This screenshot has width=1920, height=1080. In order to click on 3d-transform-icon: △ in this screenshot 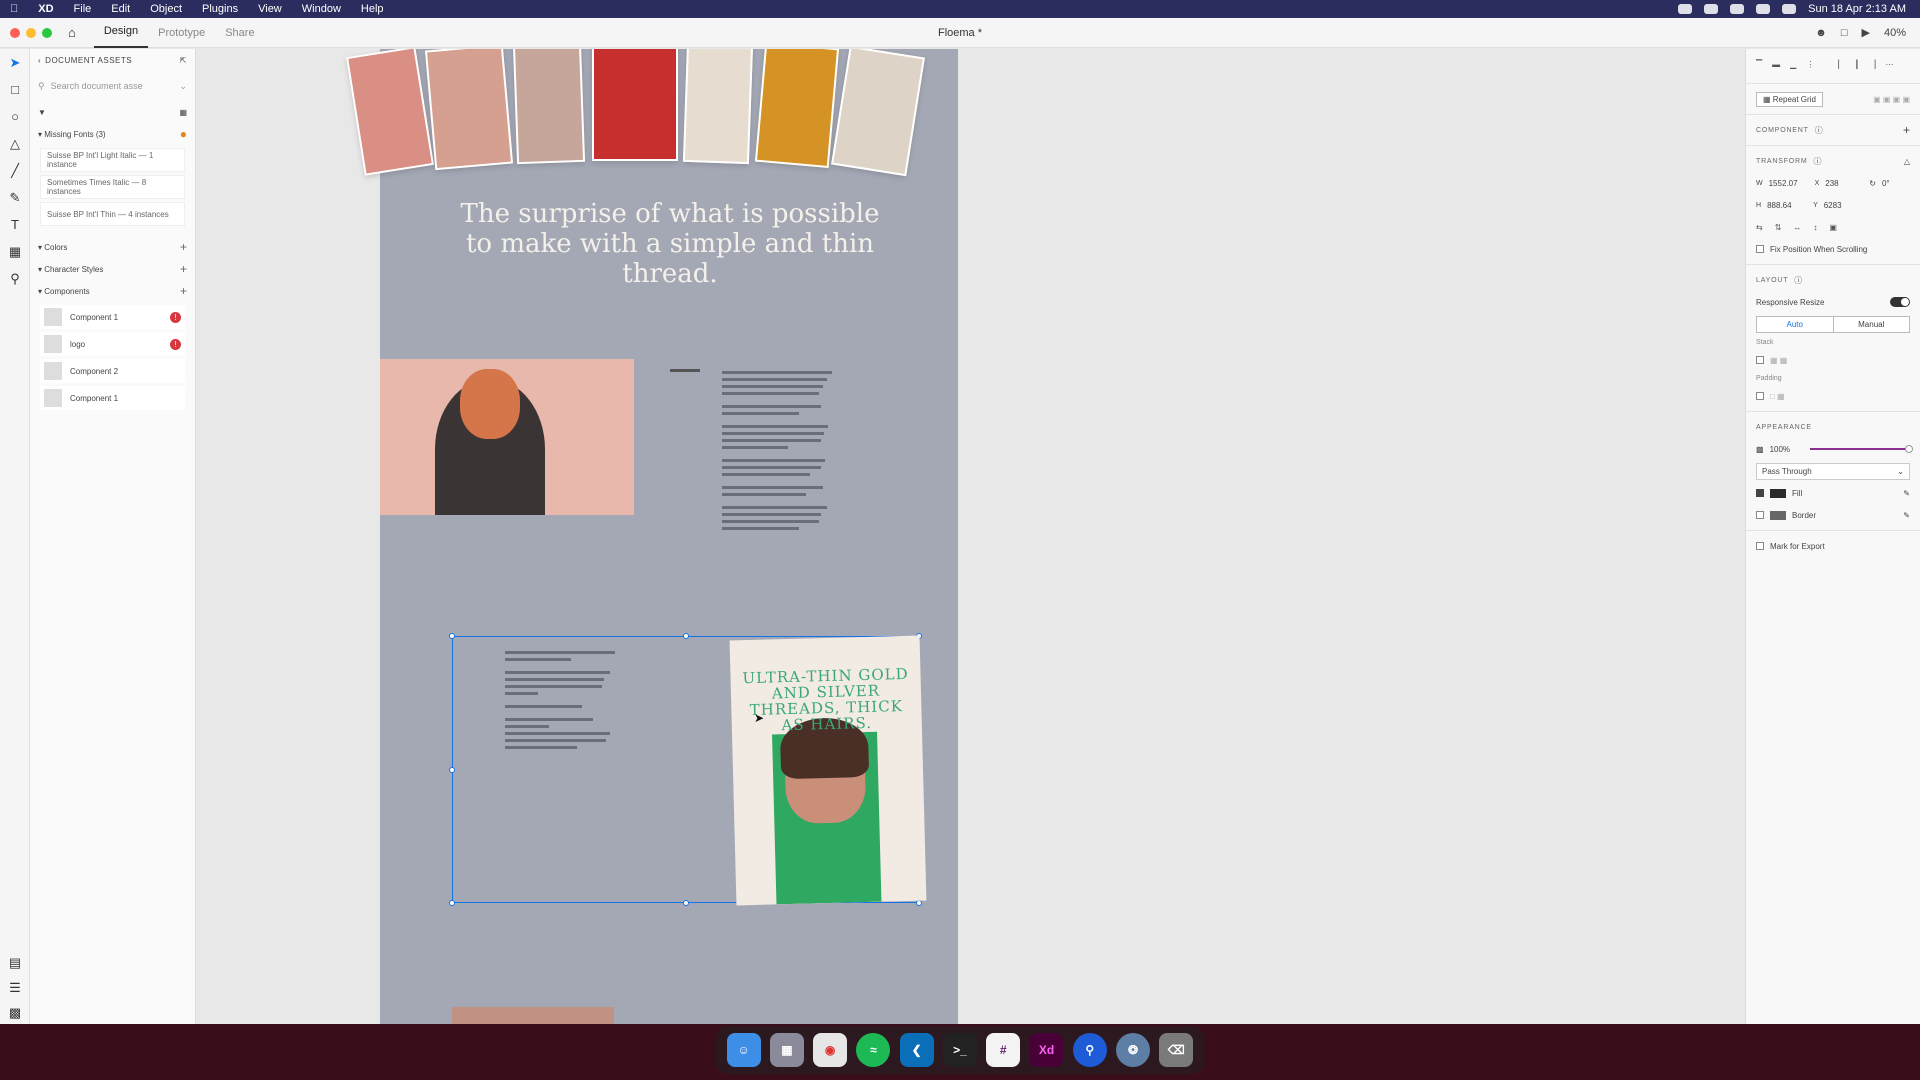, I will do `click(1907, 161)`.